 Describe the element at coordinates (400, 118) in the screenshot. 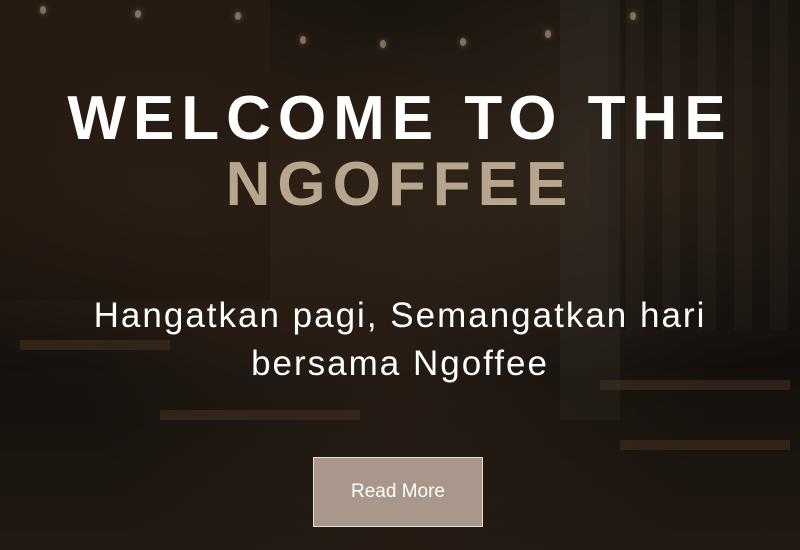

I see `hero-title: WELCOME TO THE` at that location.